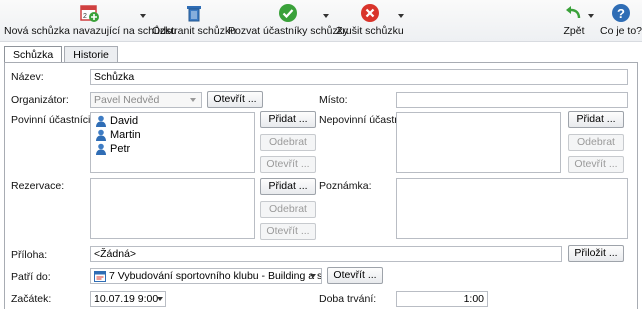 The width and height of the screenshot is (642, 309). Describe the element at coordinates (345, 186) in the screenshot. I see `note-label: Poznámka:` at that location.